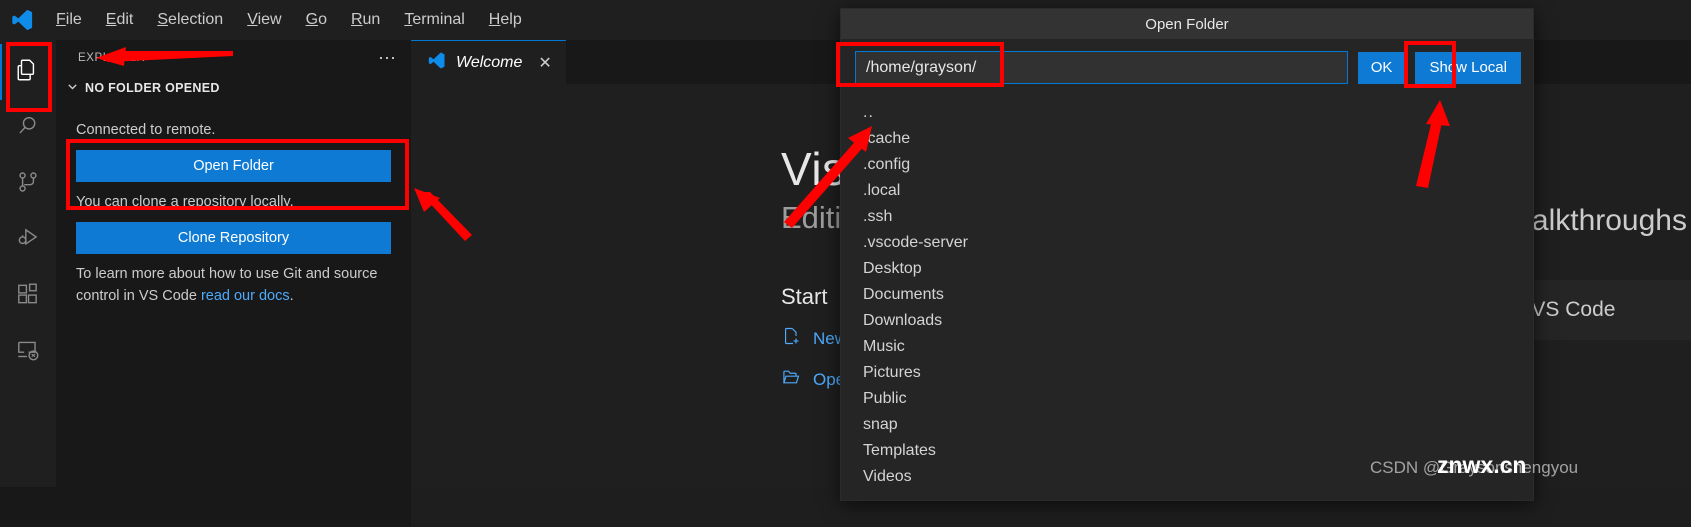 The image size is (1691, 527). Describe the element at coordinates (233, 238) in the screenshot. I see `clone-repository-button: Clone Repository` at that location.